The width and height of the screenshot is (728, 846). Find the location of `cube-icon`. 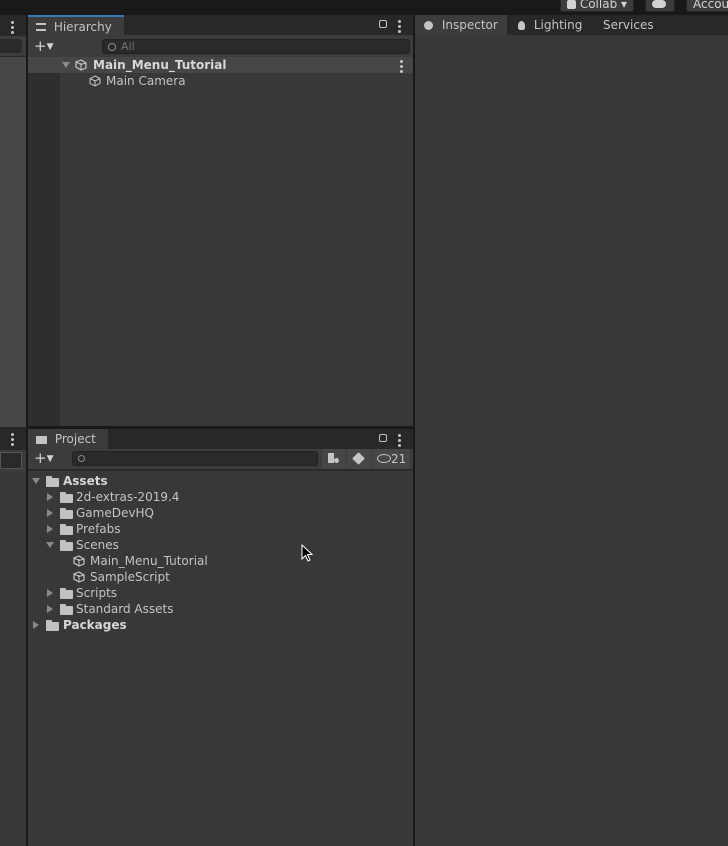

cube-icon is located at coordinates (95, 81).